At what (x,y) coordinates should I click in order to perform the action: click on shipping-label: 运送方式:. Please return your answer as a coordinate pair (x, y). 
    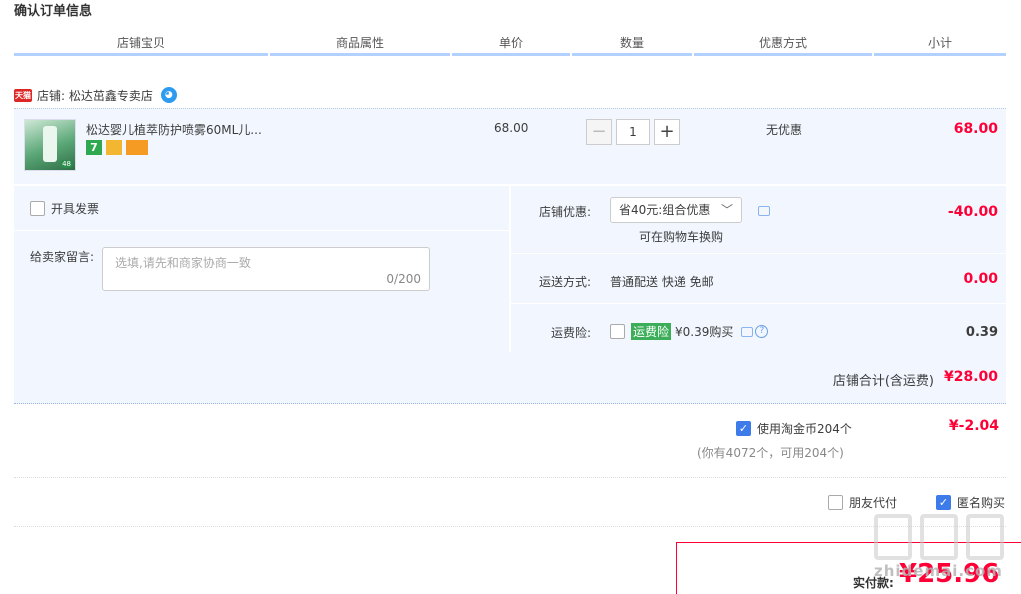
    Looking at the image, I should click on (564, 282).